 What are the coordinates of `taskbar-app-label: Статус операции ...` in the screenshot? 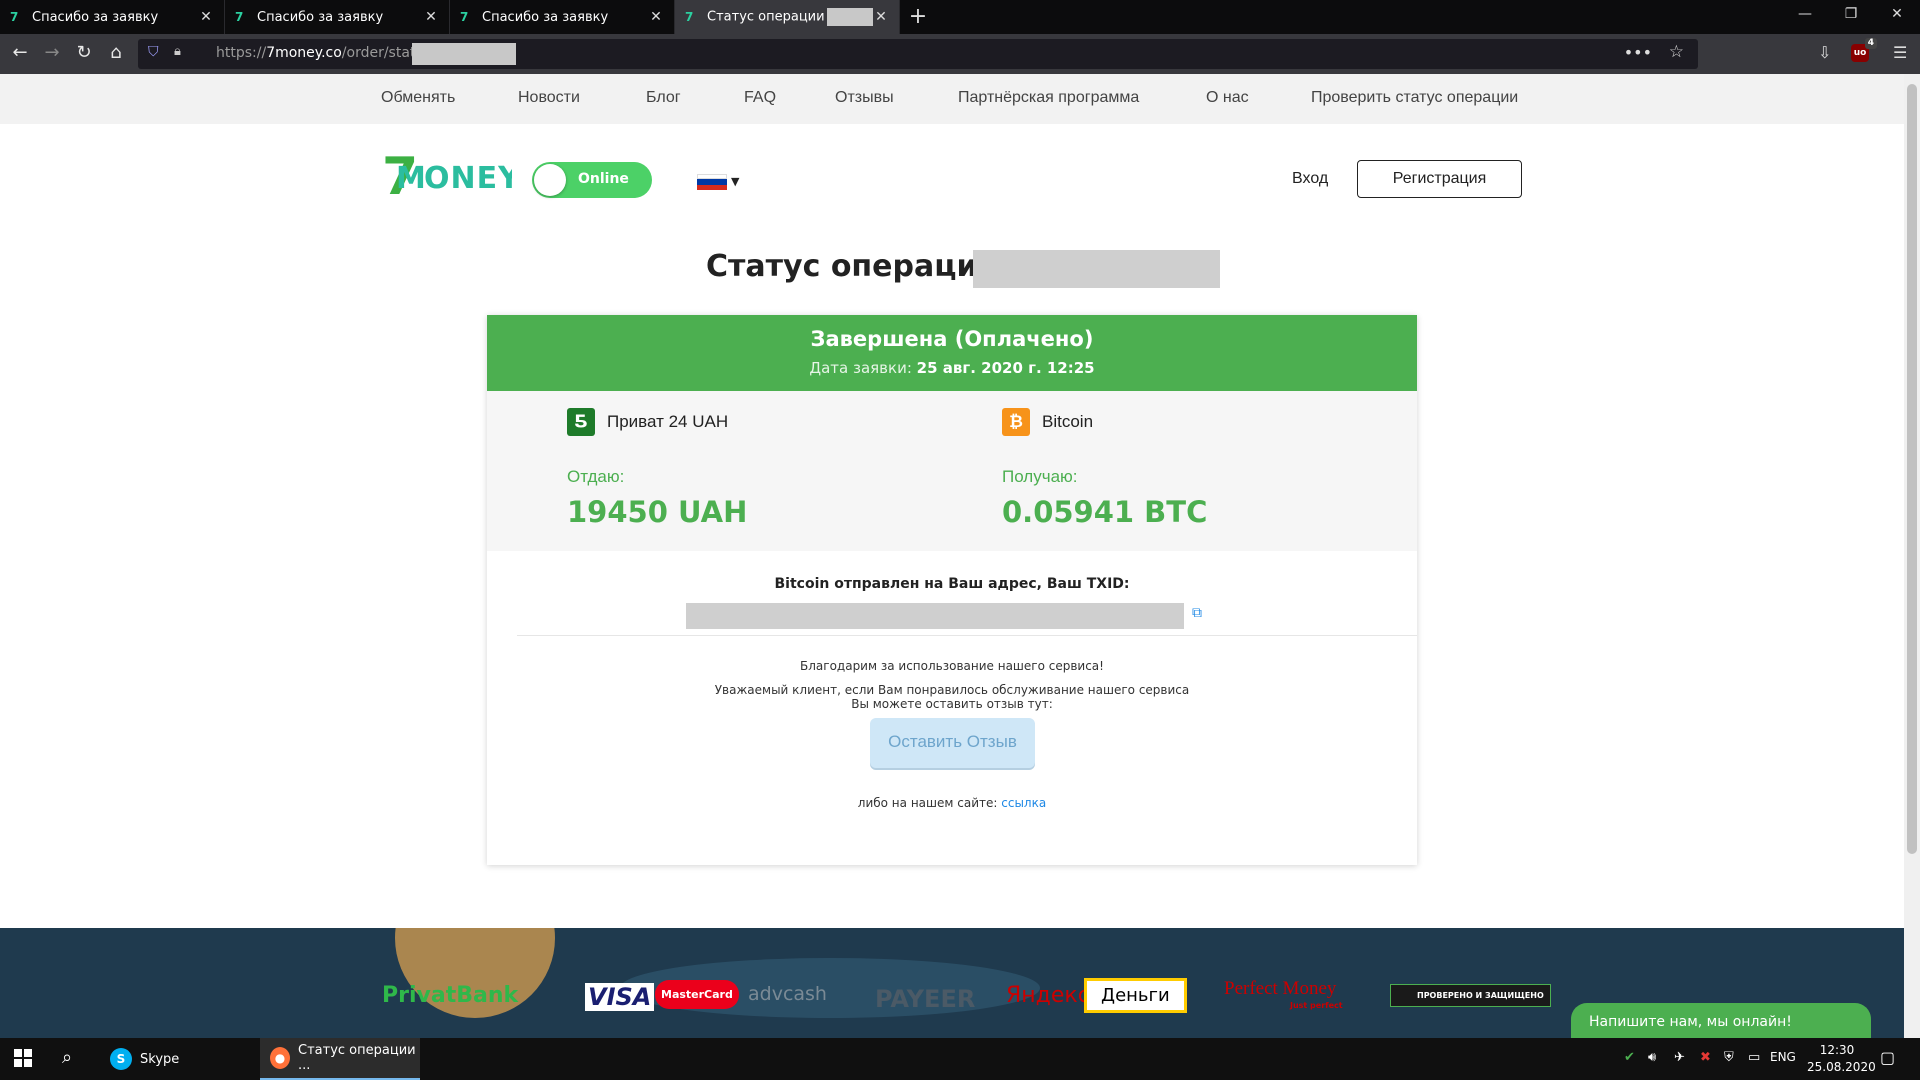 It's located at (357, 1058).